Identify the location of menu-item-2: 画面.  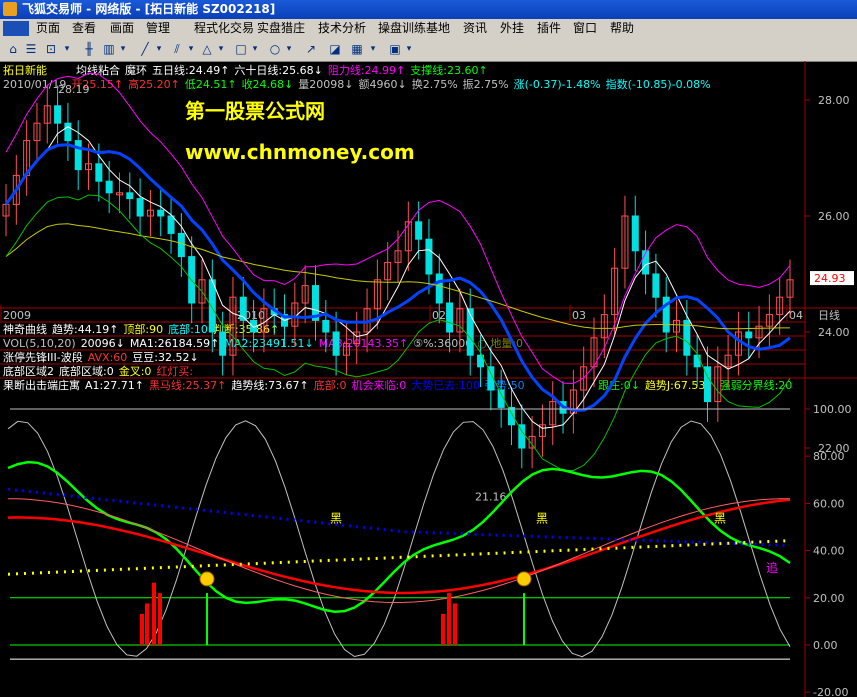
(122, 28).